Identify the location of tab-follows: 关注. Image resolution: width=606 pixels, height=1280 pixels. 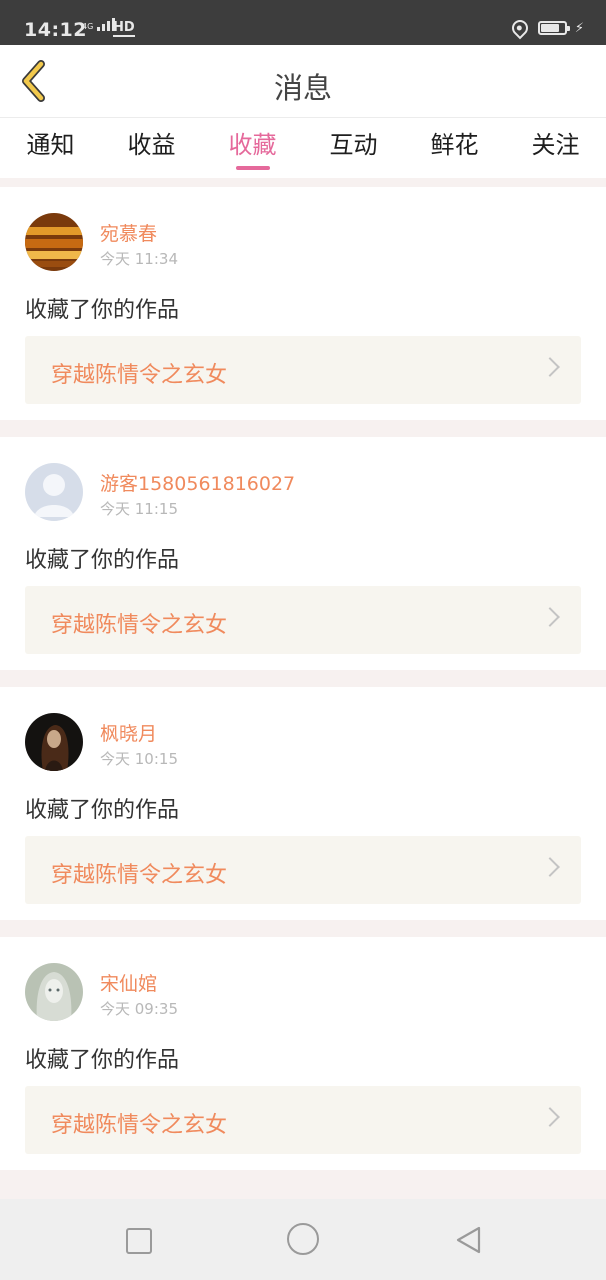
(555, 148).